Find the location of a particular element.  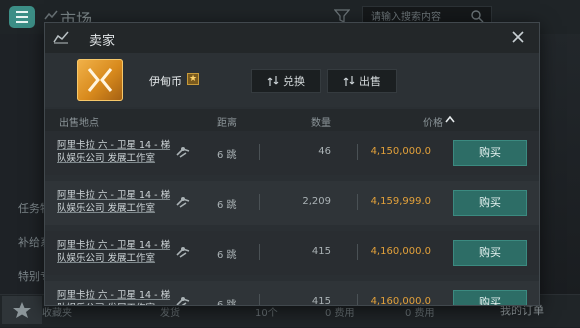

bottom-label-1: 发货 is located at coordinates (170, 313).